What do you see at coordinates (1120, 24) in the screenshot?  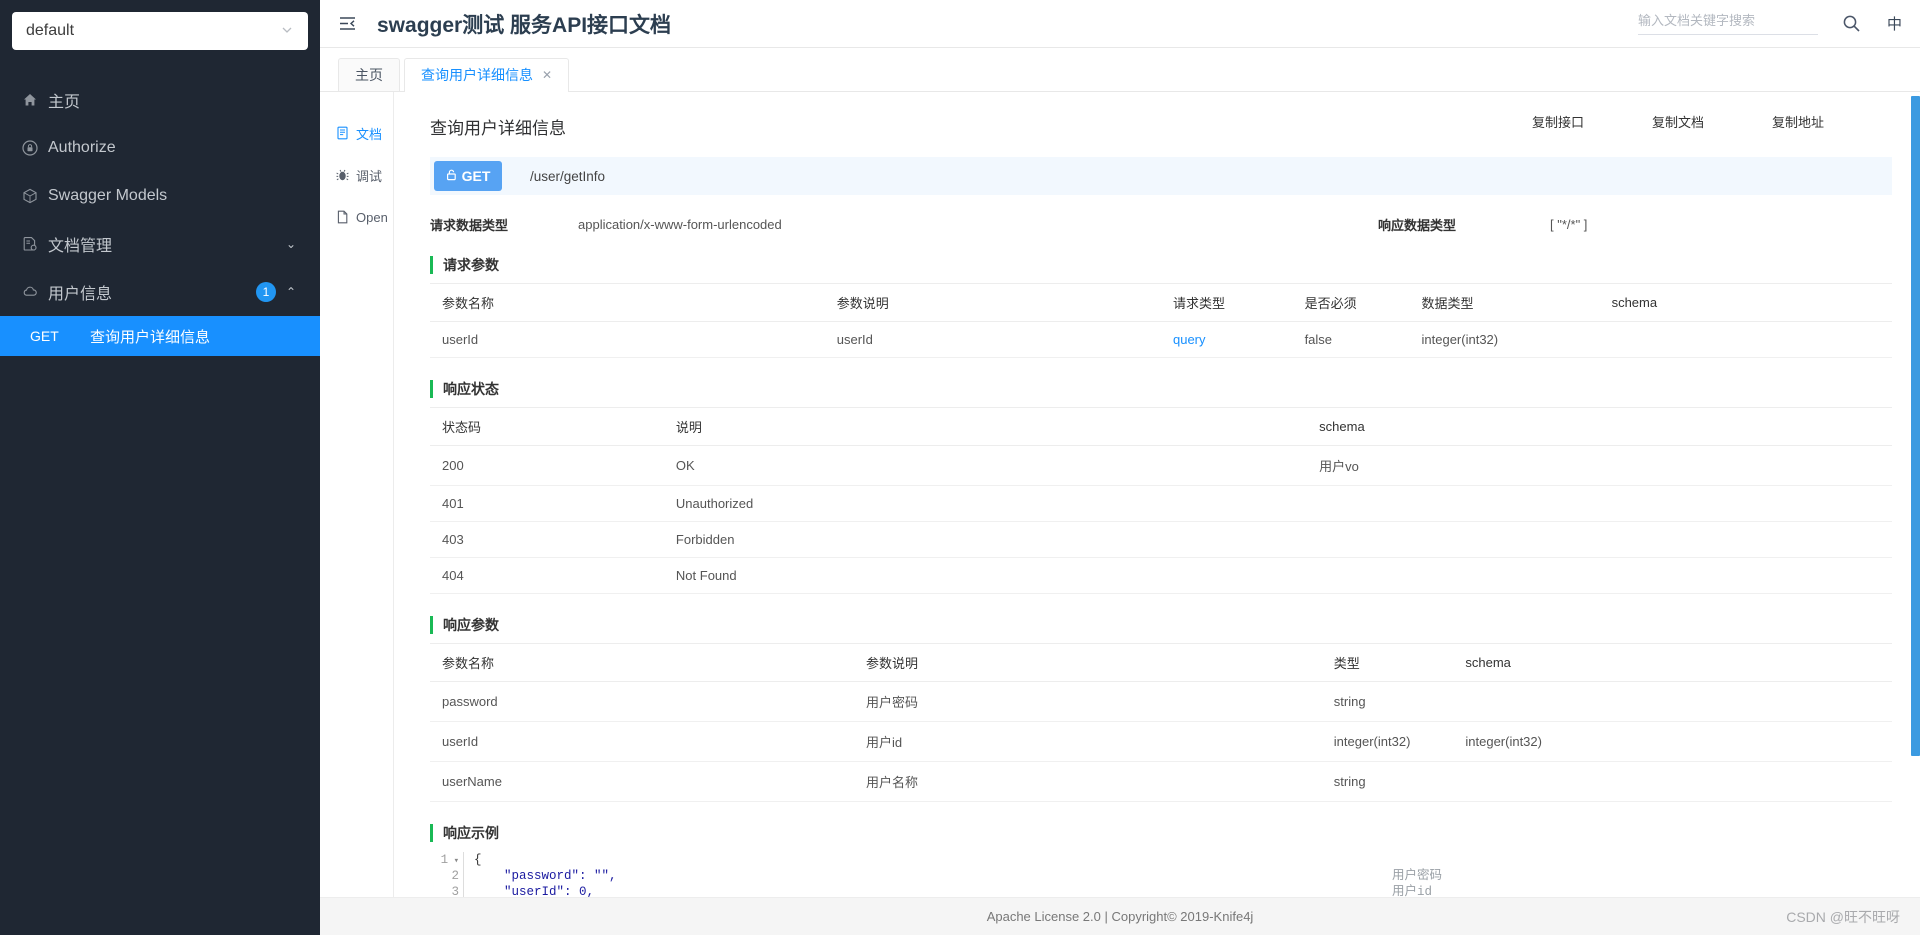 I see `top-bar: swagger测试 服务API接口文档 中` at bounding box center [1120, 24].